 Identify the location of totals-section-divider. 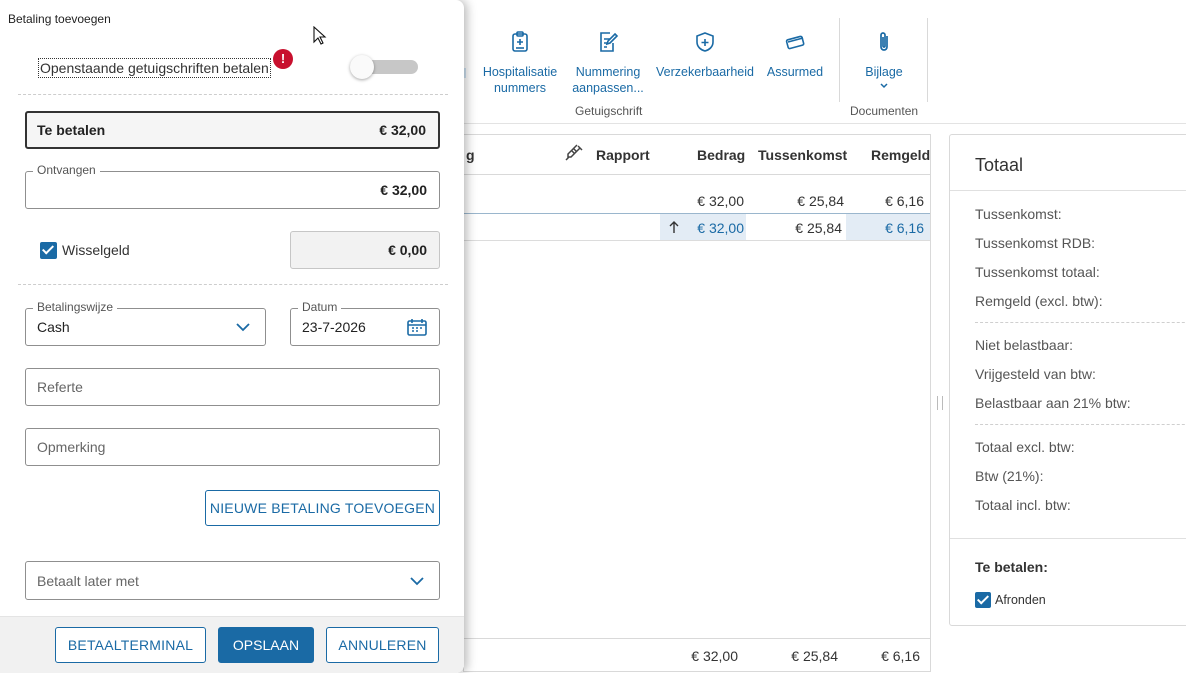
(1068, 538).